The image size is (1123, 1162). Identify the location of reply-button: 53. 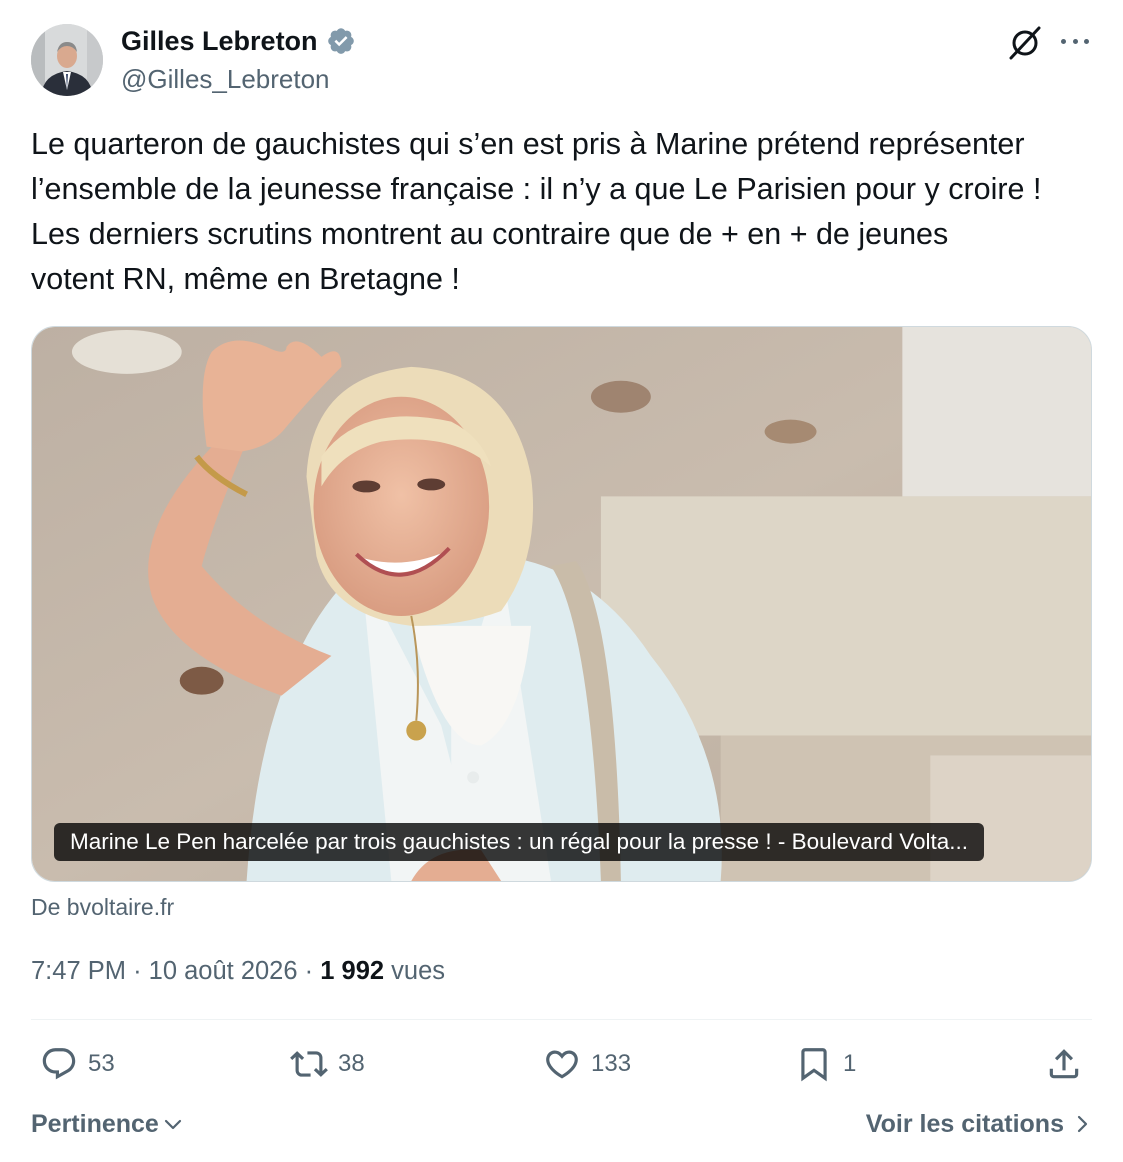
(77, 1064).